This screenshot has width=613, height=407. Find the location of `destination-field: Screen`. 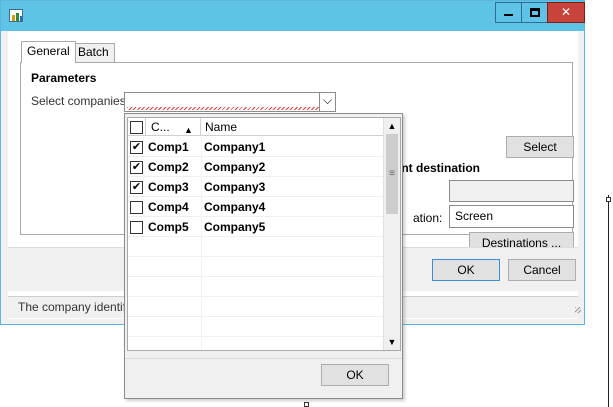

destination-field: Screen is located at coordinates (511, 216).